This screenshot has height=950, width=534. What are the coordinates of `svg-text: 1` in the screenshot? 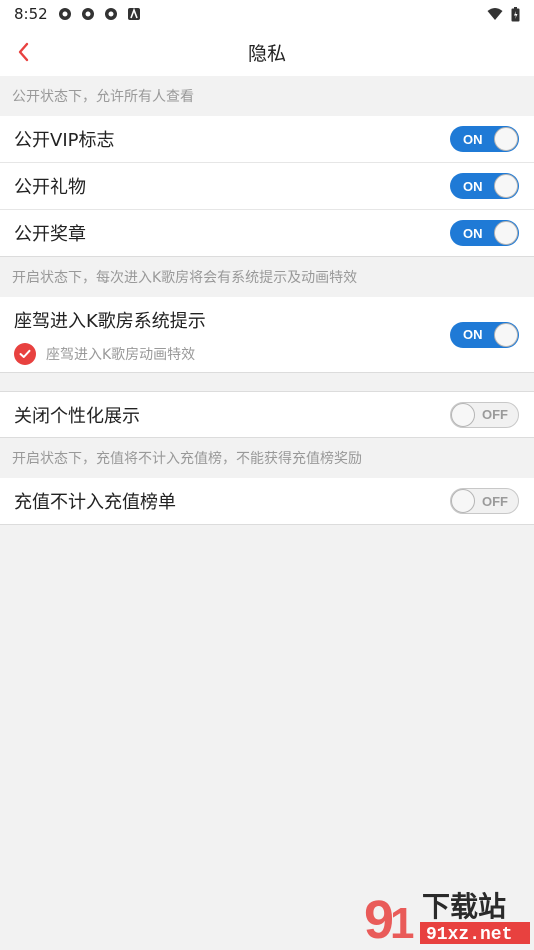 It's located at (402, 923).